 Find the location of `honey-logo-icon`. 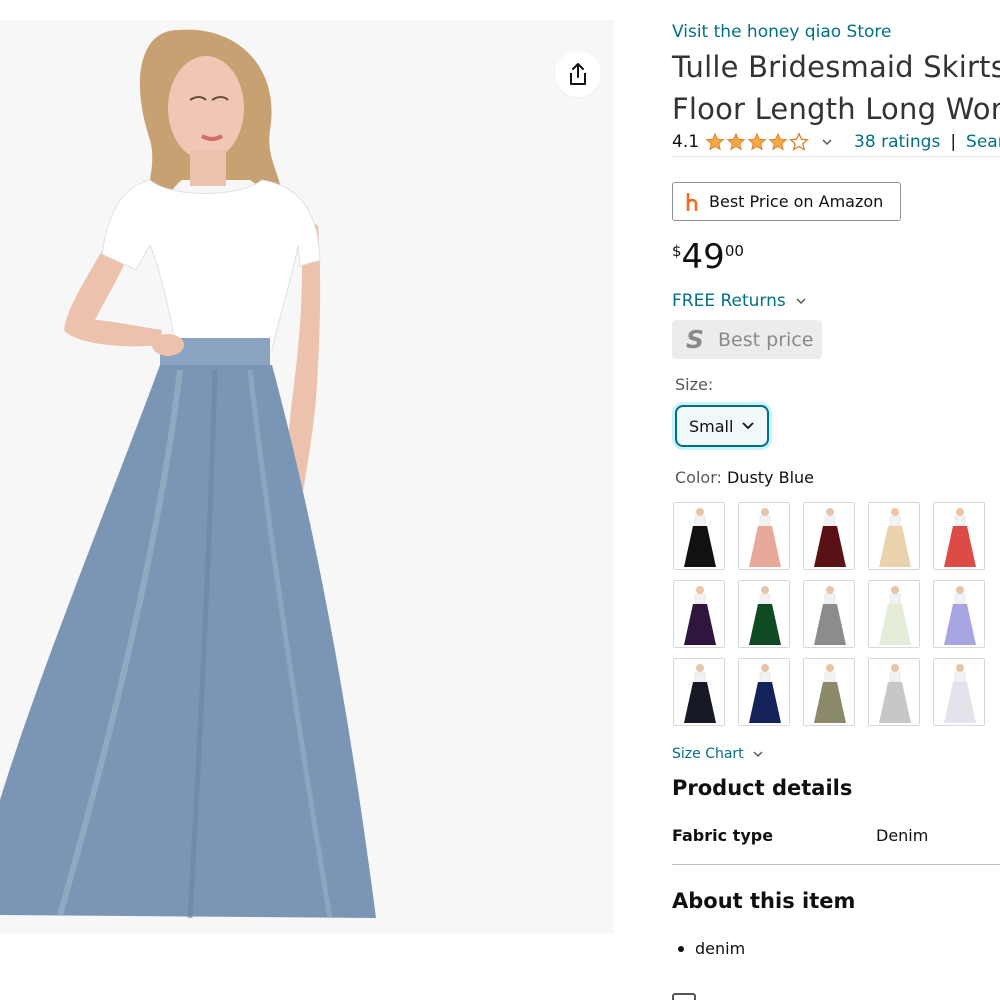

honey-logo-icon is located at coordinates (692, 201).